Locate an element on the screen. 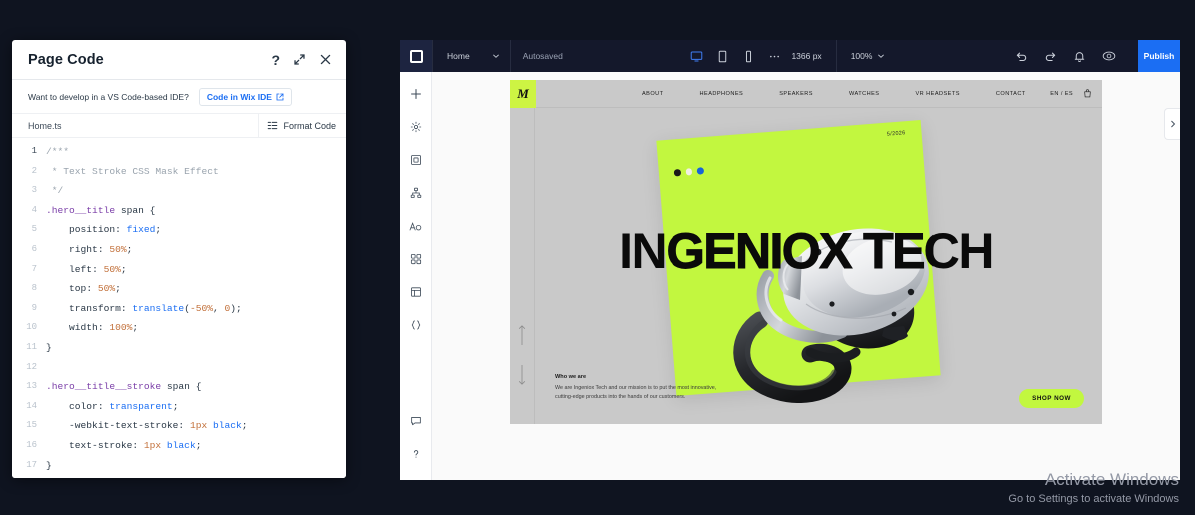  page-code-actions: ? is located at coordinates (301, 60).